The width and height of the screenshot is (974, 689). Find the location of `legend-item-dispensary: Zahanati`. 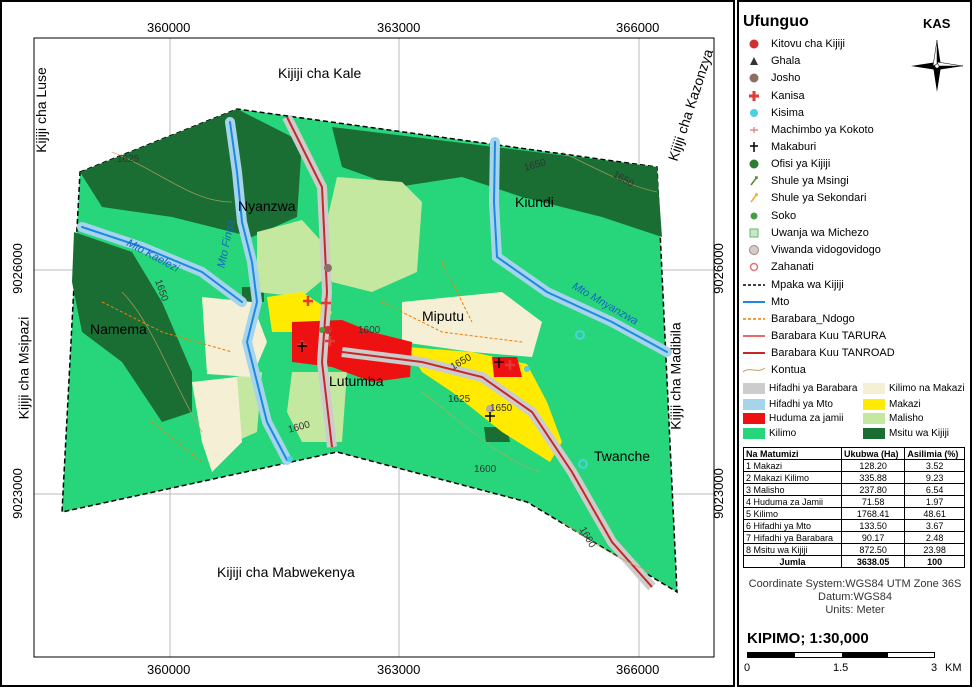

legend-item-dispensary: Zahanati is located at coordinates (778, 266).